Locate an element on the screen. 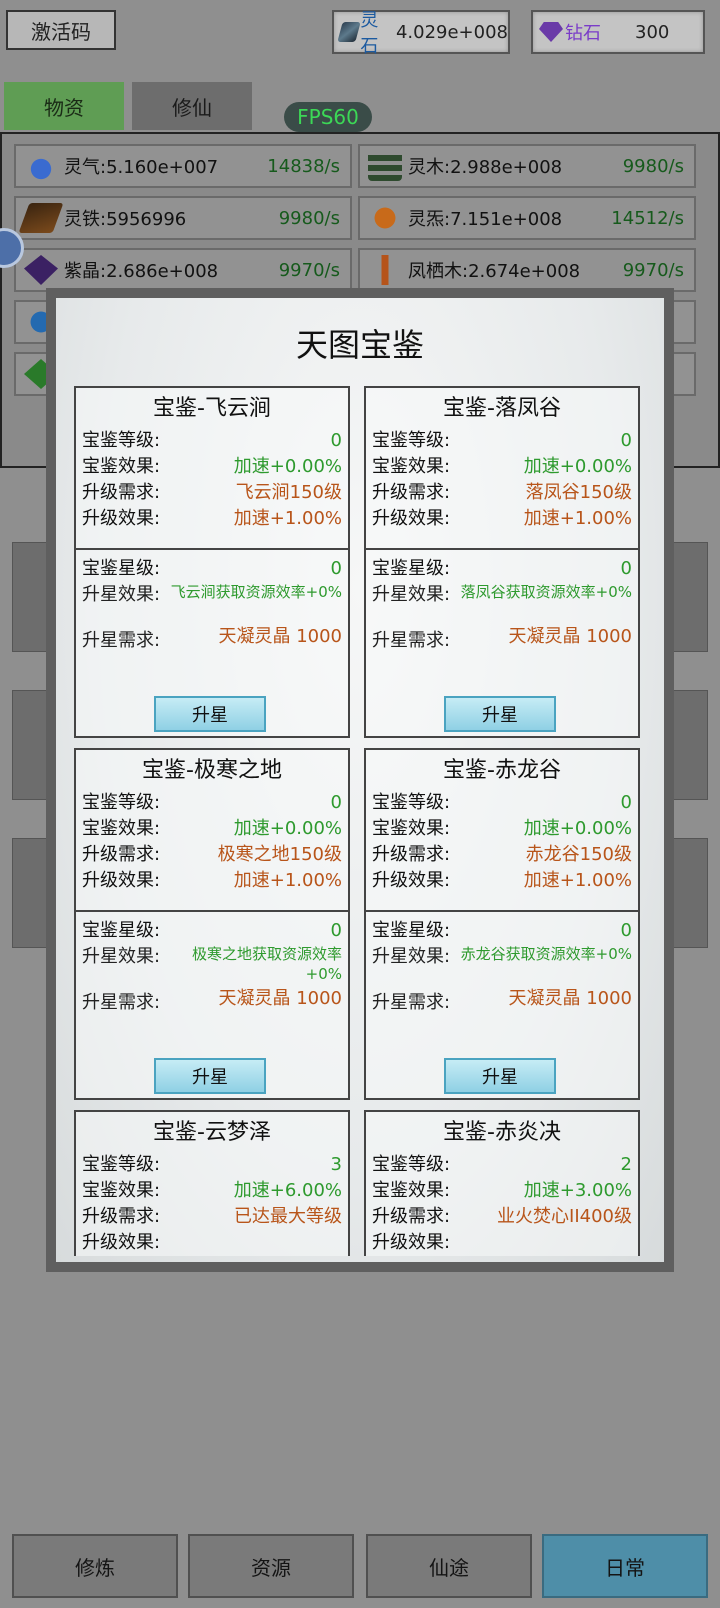  iron-icon is located at coordinates (41, 218).